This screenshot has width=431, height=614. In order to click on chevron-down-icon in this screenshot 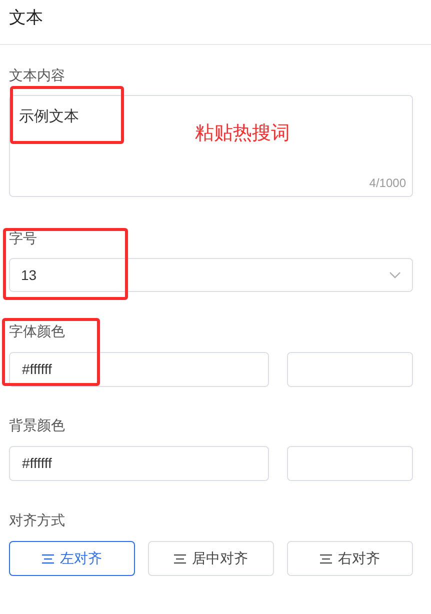, I will do `click(395, 275)`.